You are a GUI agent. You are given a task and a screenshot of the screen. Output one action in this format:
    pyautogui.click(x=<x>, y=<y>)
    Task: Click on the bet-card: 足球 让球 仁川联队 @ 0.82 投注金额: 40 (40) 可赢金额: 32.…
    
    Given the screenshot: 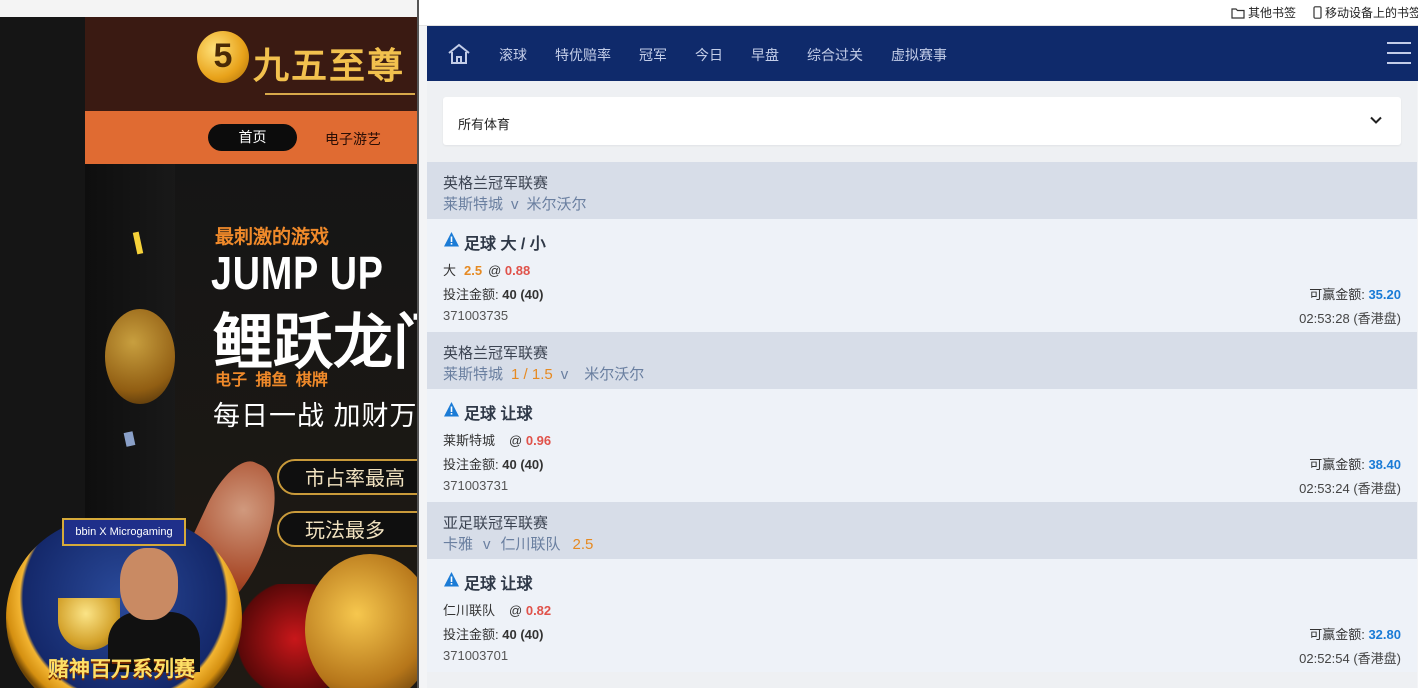 What is the action you would take?
    pyautogui.click(x=922, y=615)
    